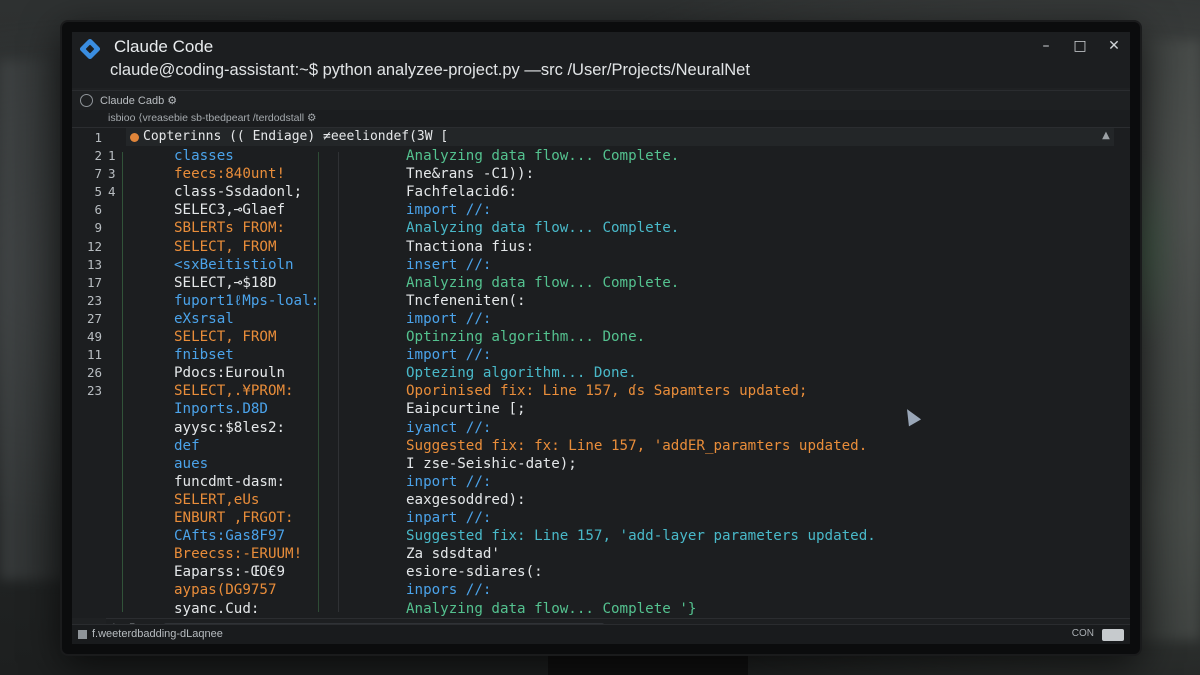 Image resolution: width=1200 pixels, height=675 pixels. I want to click on output-line: iyanct //:, so click(449, 427).